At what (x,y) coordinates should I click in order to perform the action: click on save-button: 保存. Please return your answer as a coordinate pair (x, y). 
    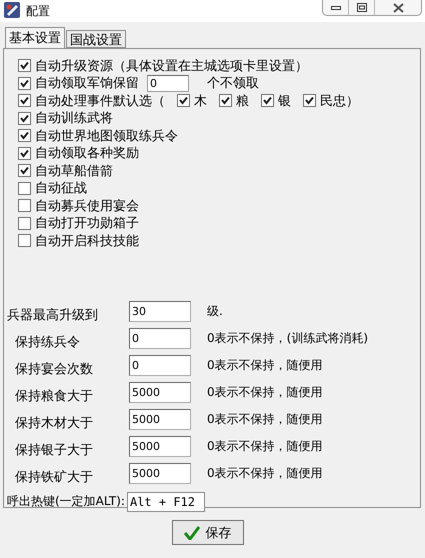
    Looking at the image, I should click on (208, 532).